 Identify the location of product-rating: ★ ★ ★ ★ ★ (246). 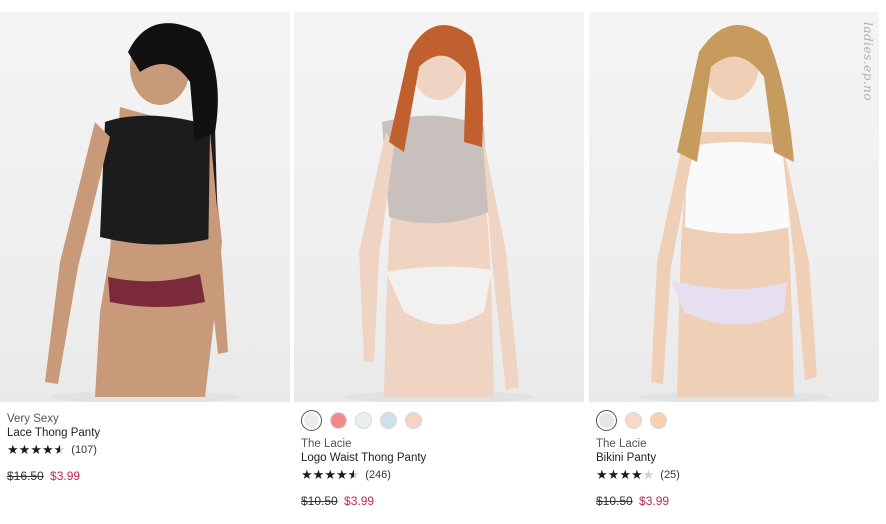
(442, 474).